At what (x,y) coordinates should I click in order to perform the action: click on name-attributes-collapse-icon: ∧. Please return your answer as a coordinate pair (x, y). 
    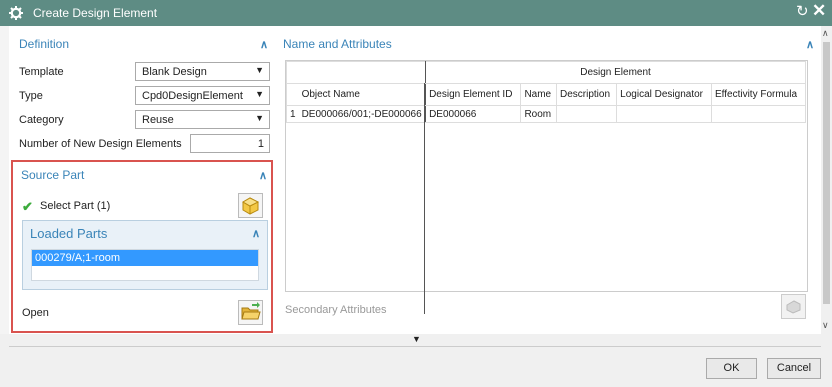
    Looking at the image, I should click on (810, 44).